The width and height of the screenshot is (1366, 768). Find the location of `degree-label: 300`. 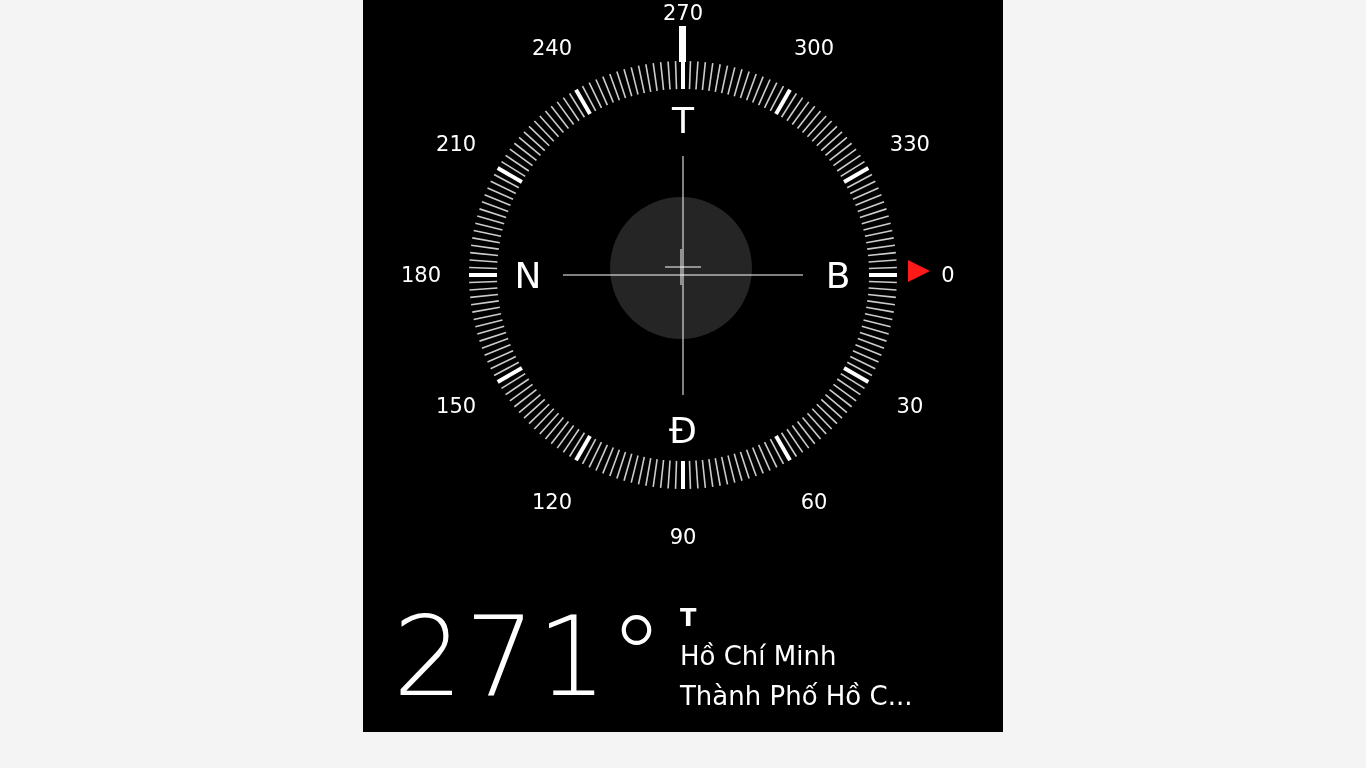

degree-label: 300 is located at coordinates (814, 48).